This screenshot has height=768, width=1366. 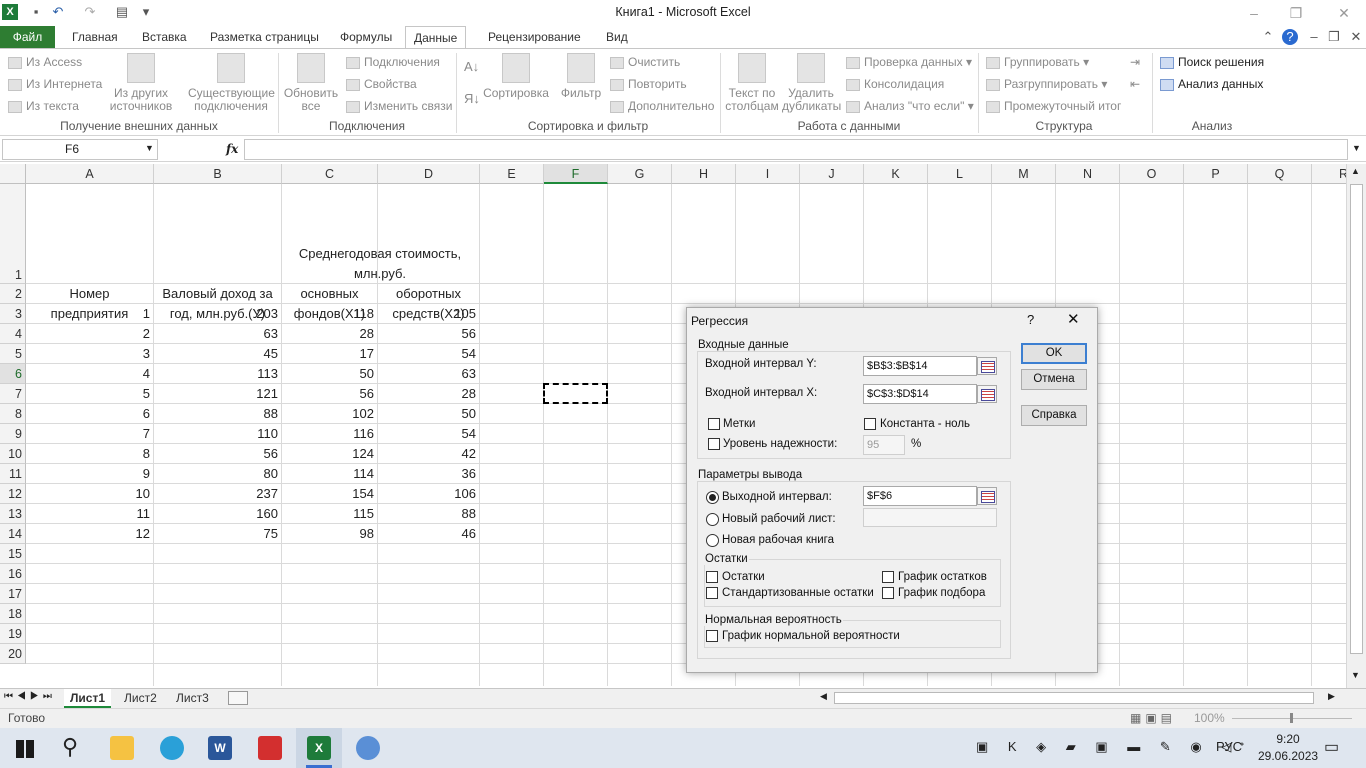 I want to click on col-header-g: G, so click(x=640, y=174).